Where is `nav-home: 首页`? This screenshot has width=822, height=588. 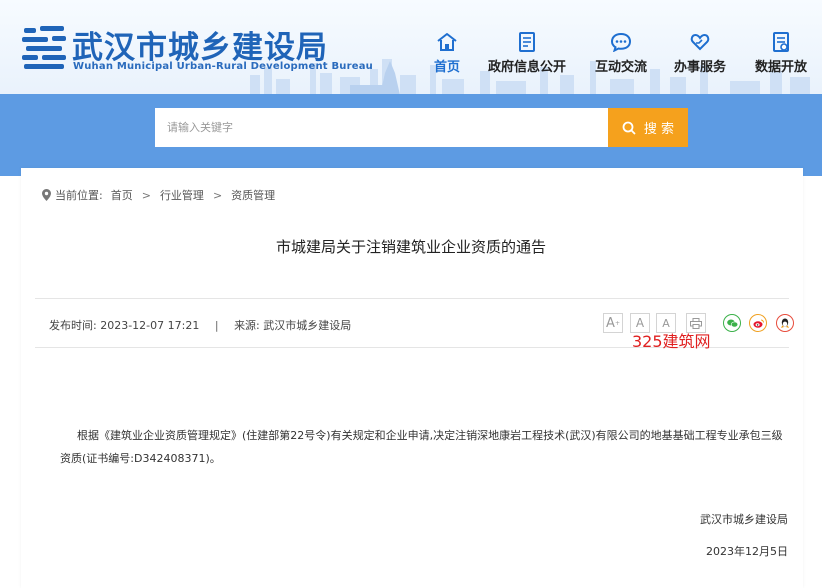 nav-home: 首页 is located at coordinates (447, 53).